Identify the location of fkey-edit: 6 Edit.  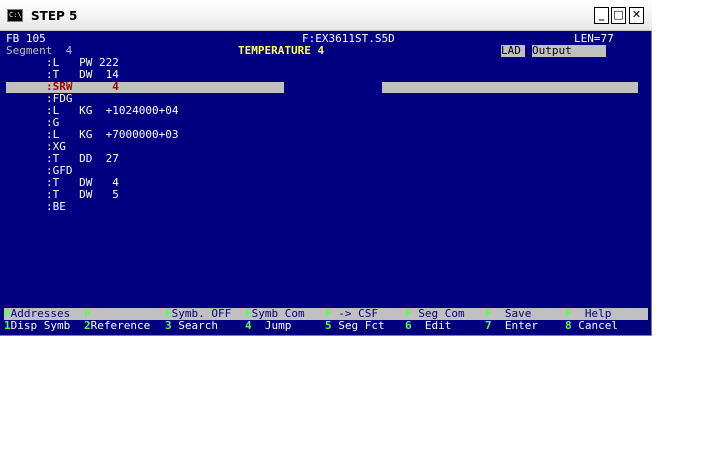
(428, 326).